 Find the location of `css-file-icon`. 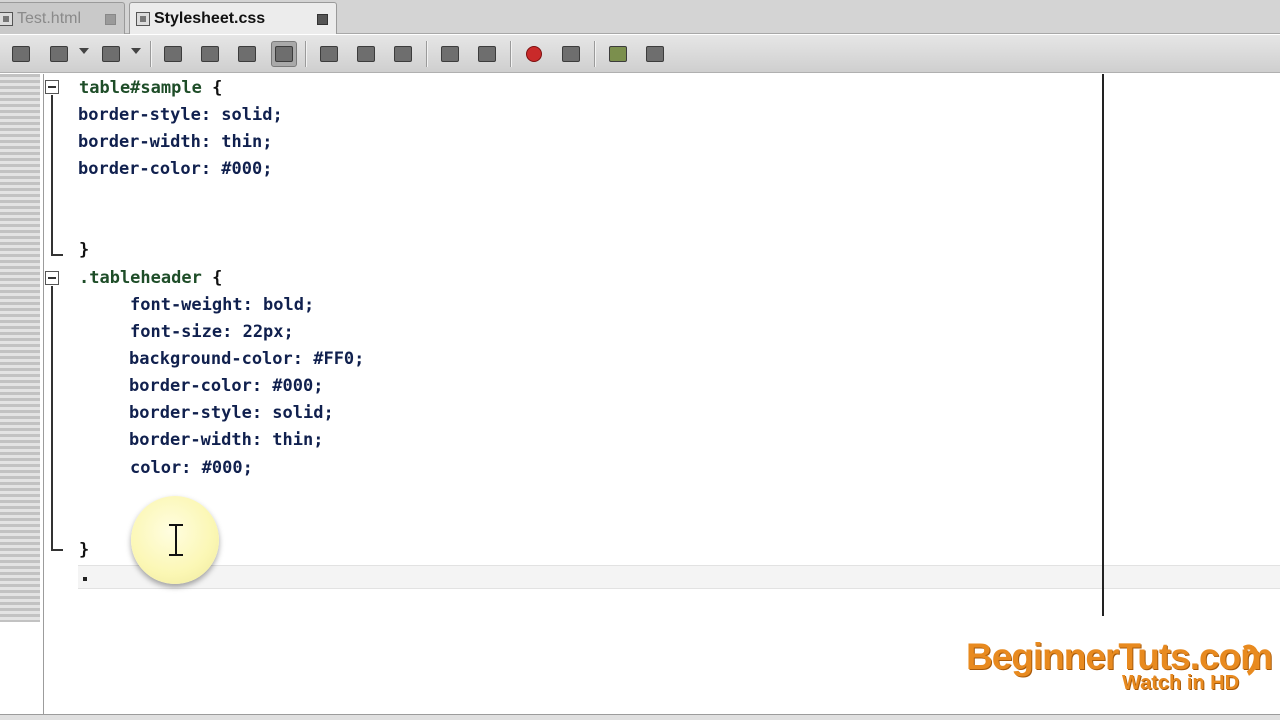

css-file-icon is located at coordinates (143, 19).